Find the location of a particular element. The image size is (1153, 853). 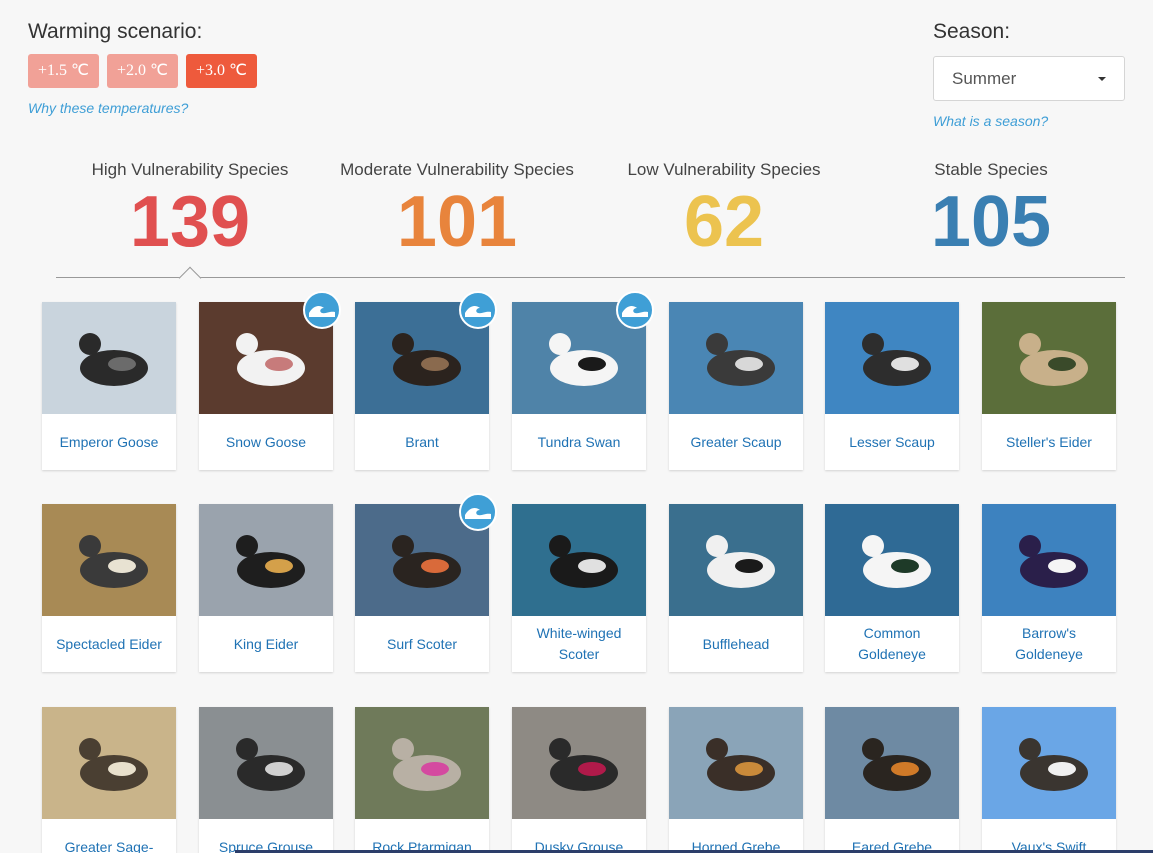

stat-count: 62 is located at coordinates (724, 222).